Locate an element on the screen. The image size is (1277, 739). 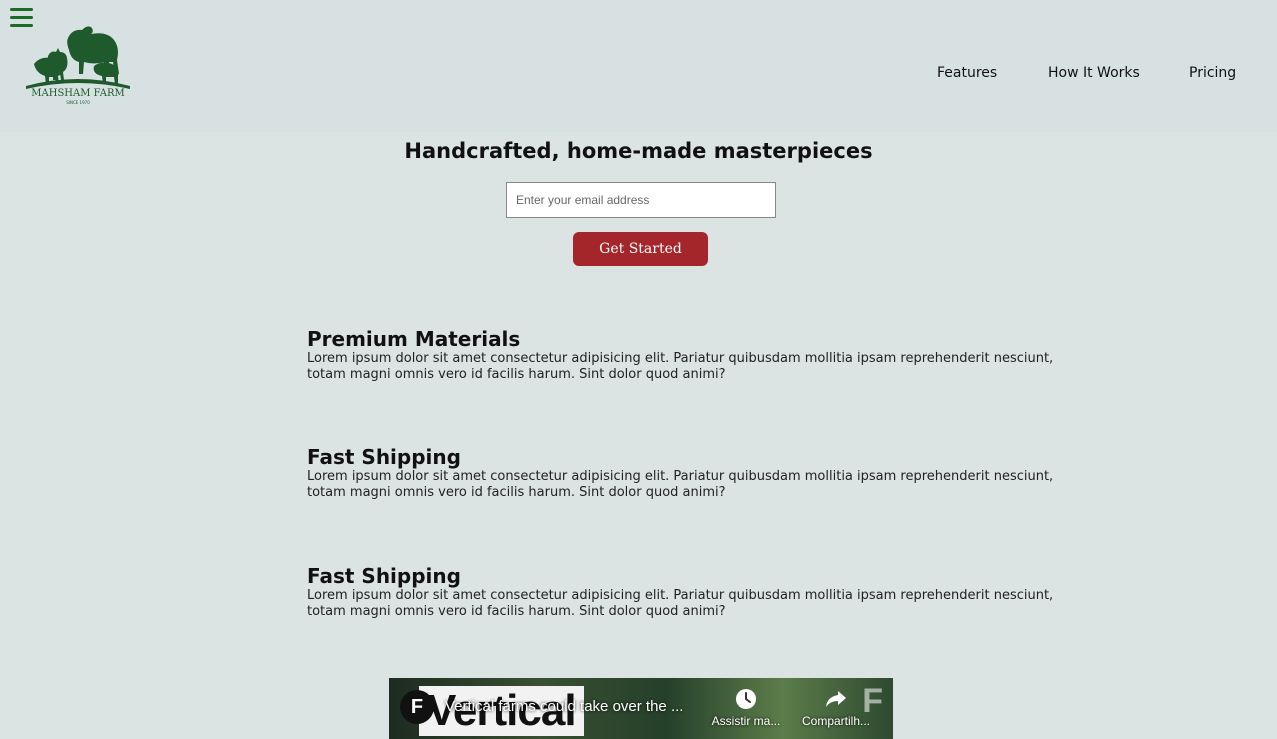
feature-title: Premium Materials is located at coordinates (414, 339).